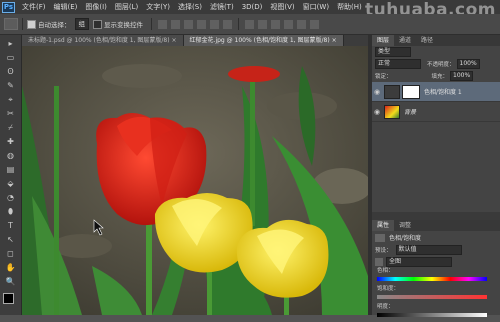 This screenshot has width=500, height=322. I want to click on hue-slider-row: 色相：, so click(436, 277).